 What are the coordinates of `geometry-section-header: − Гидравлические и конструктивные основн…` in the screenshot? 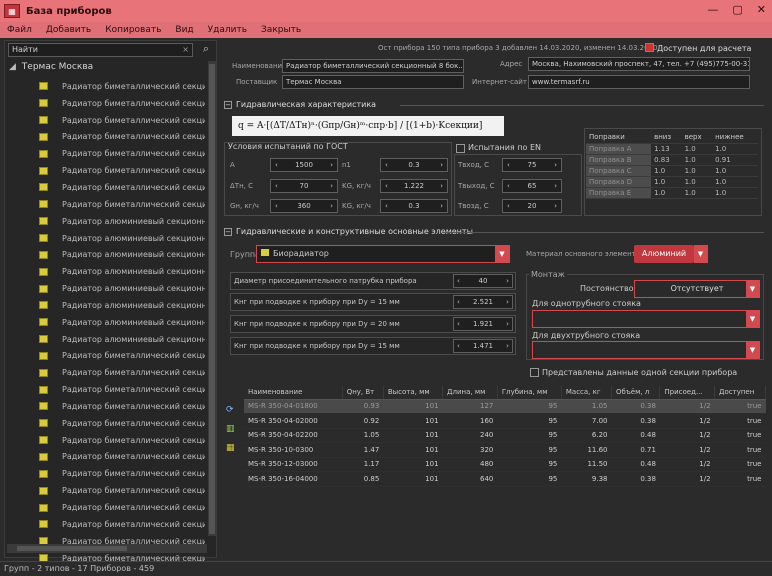 It's located at (348, 231).